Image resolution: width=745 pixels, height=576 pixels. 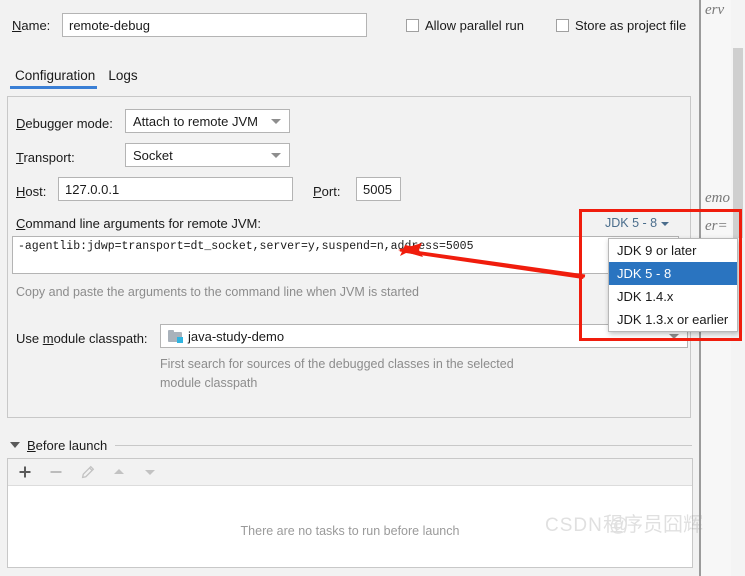 What do you see at coordinates (214, 25) in the screenshot?
I see `name-input` at bounding box center [214, 25].